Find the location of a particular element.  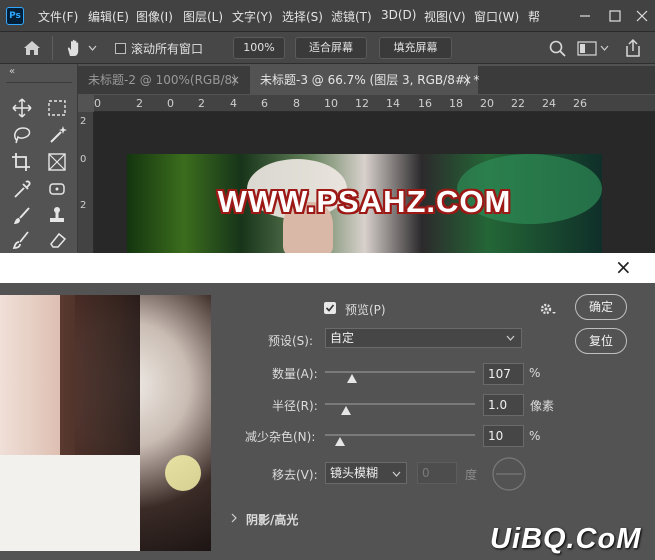

remove-select: 镜头模糊 is located at coordinates (366, 473).